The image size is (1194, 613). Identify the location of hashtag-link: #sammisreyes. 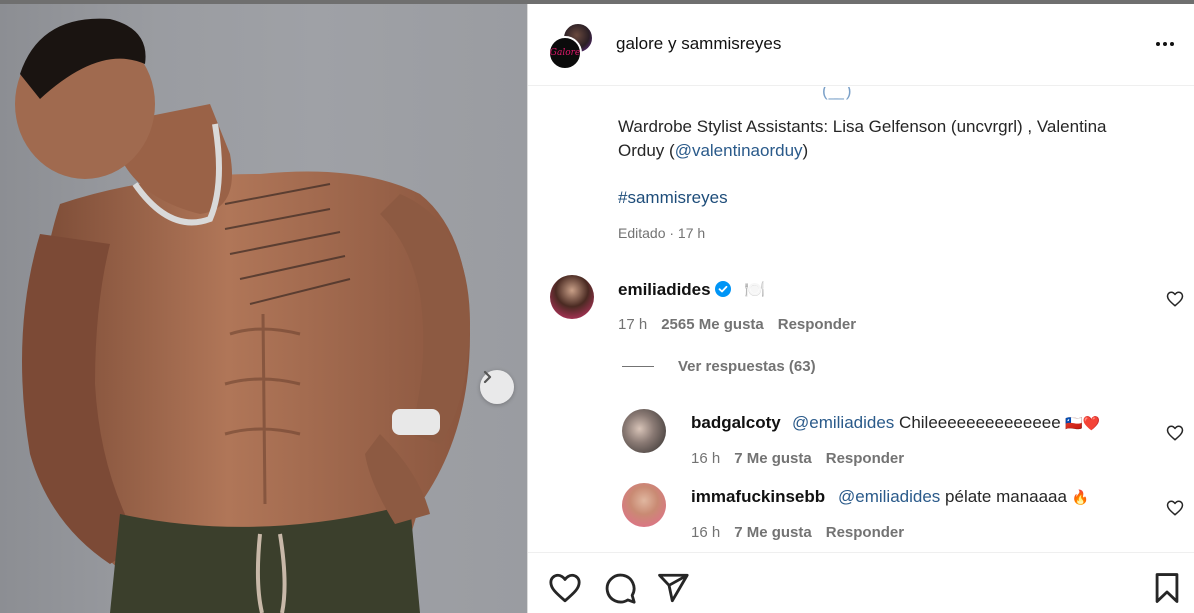
(673, 198).